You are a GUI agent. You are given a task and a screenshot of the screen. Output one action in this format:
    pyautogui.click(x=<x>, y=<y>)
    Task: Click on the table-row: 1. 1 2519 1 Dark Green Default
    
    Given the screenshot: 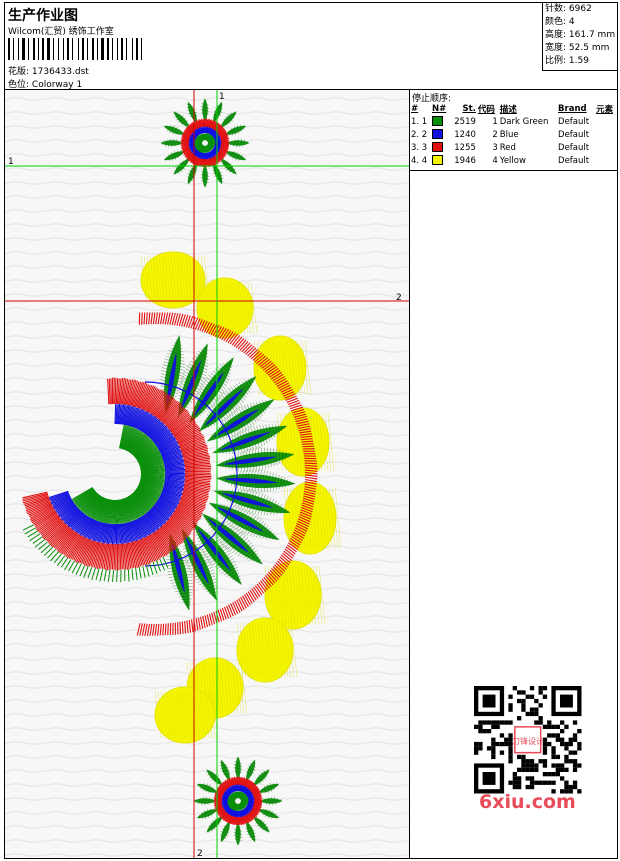 What is the action you would take?
    pyautogui.click(x=513, y=121)
    